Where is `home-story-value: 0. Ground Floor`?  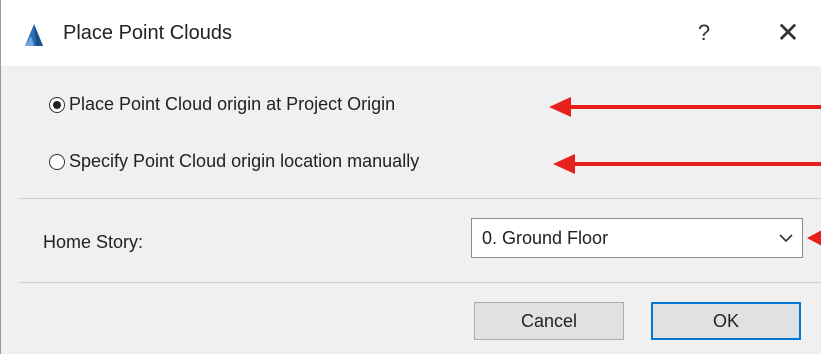 home-story-value: 0. Ground Floor is located at coordinates (545, 237).